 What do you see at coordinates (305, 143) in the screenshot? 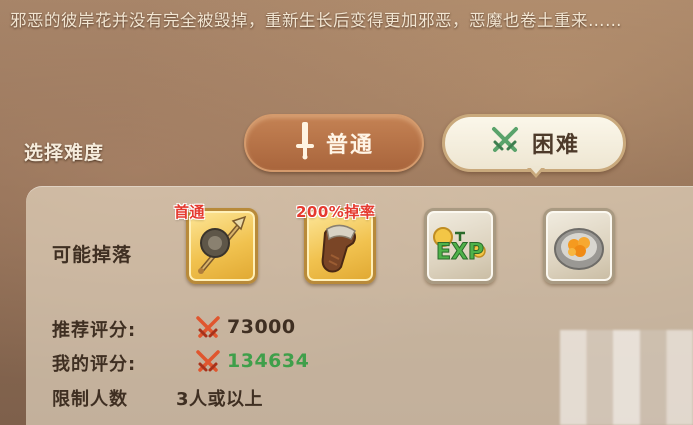
I see `sword-icon` at bounding box center [305, 143].